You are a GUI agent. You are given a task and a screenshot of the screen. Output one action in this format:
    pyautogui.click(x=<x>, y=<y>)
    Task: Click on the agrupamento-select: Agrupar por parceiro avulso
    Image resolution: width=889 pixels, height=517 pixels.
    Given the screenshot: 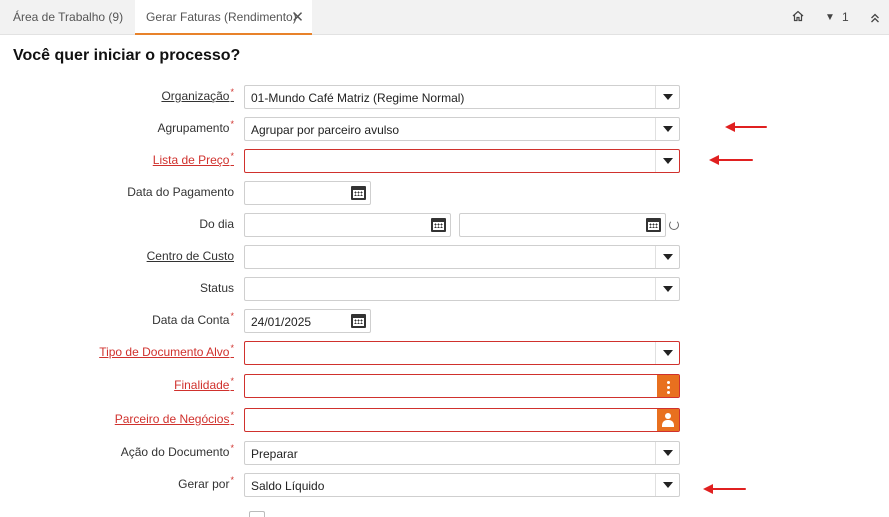 What is the action you would take?
    pyautogui.click(x=462, y=129)
    